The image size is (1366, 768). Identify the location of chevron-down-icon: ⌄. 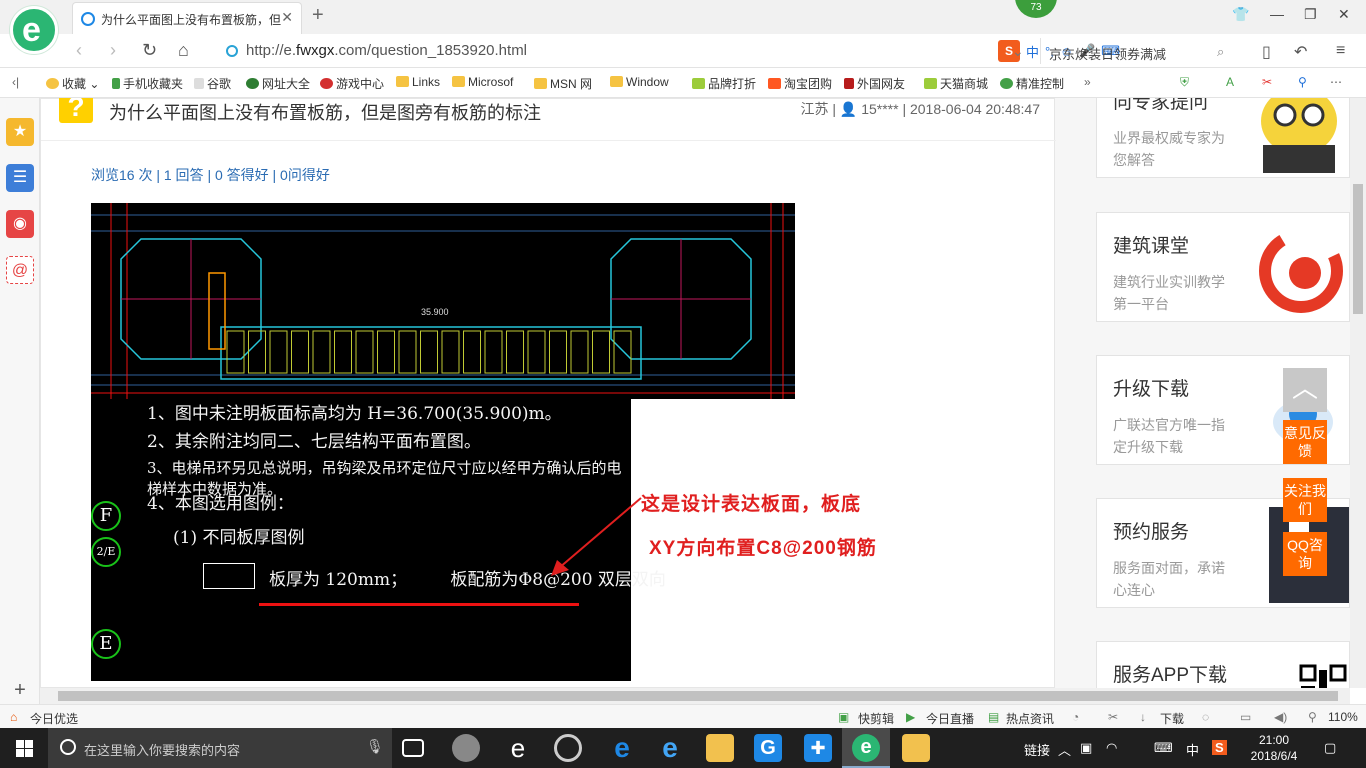
(1018, 51).